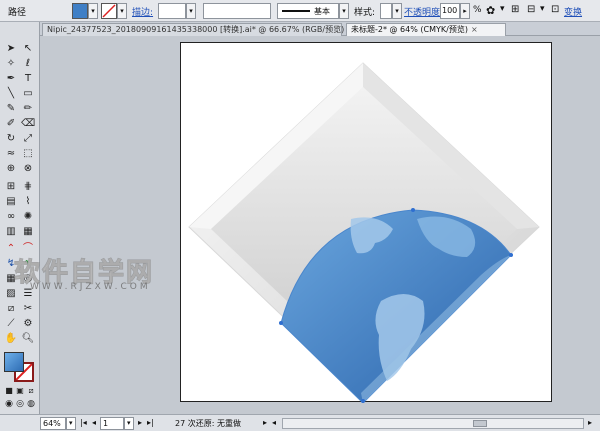  I want to click on stroke-preview-line, so click(296, 11).